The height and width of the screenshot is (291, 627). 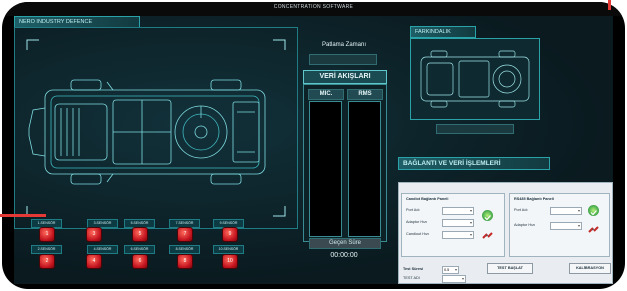 I want to click on sensor-label-10: 10.SENSÖR, so click(x=228, y=249).